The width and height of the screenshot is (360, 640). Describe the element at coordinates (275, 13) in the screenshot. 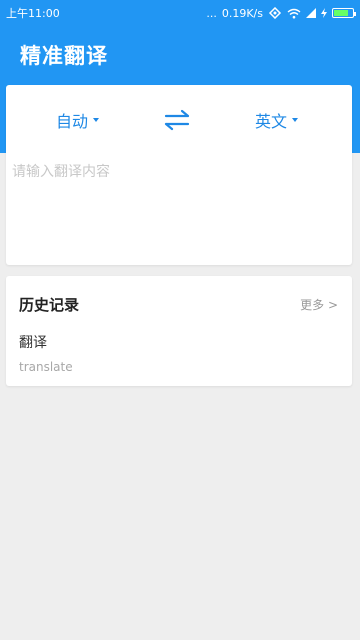

I see `sync-icon` at that location.